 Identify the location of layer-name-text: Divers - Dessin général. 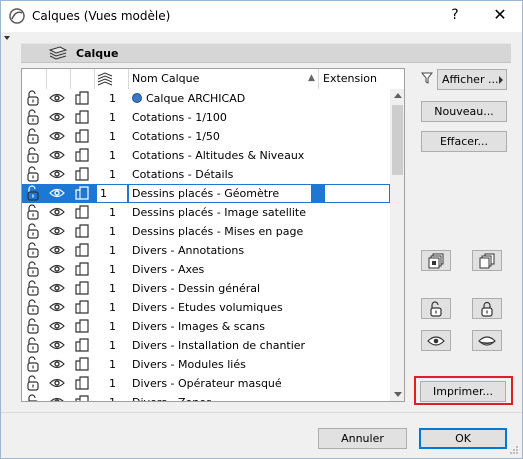
(196, 288).